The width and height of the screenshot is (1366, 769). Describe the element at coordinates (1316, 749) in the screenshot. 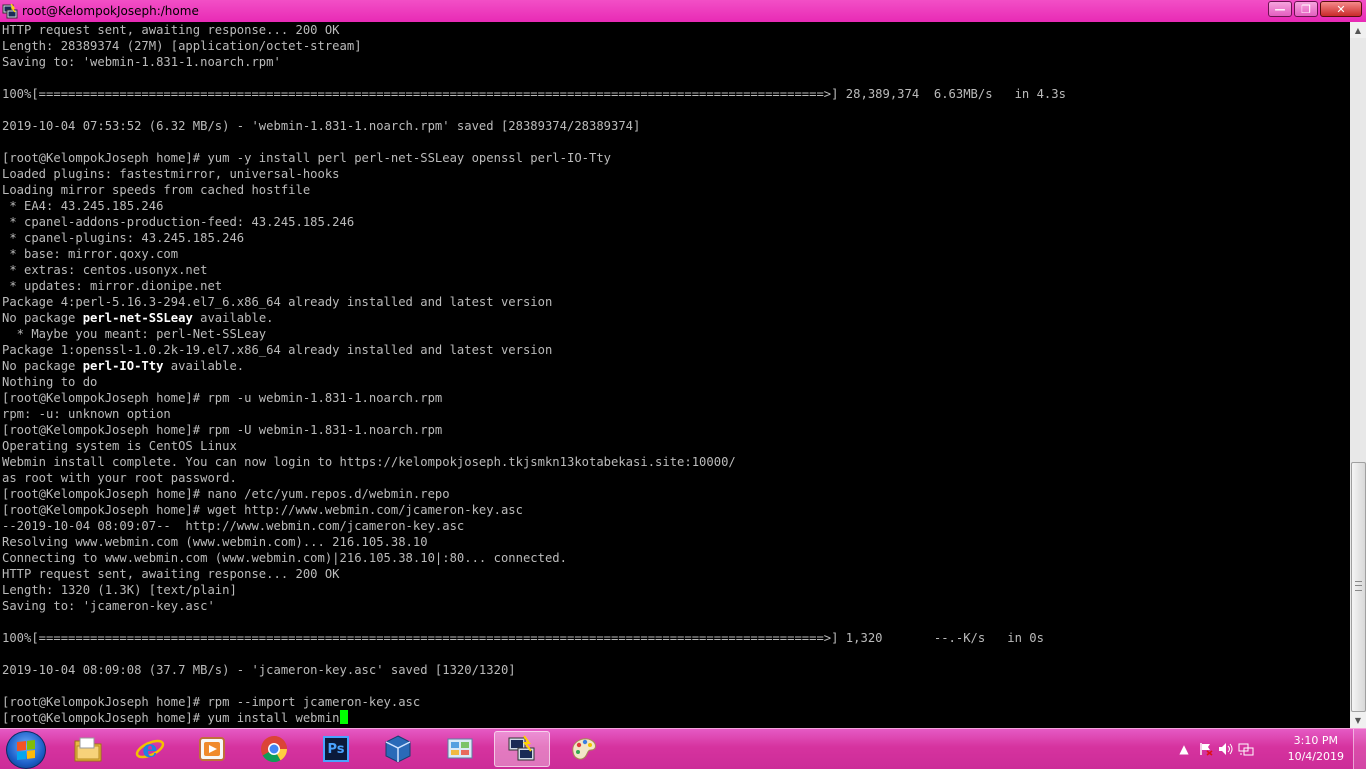

I see `system-clock: 3:10 PM 10/4/2019` at that location.